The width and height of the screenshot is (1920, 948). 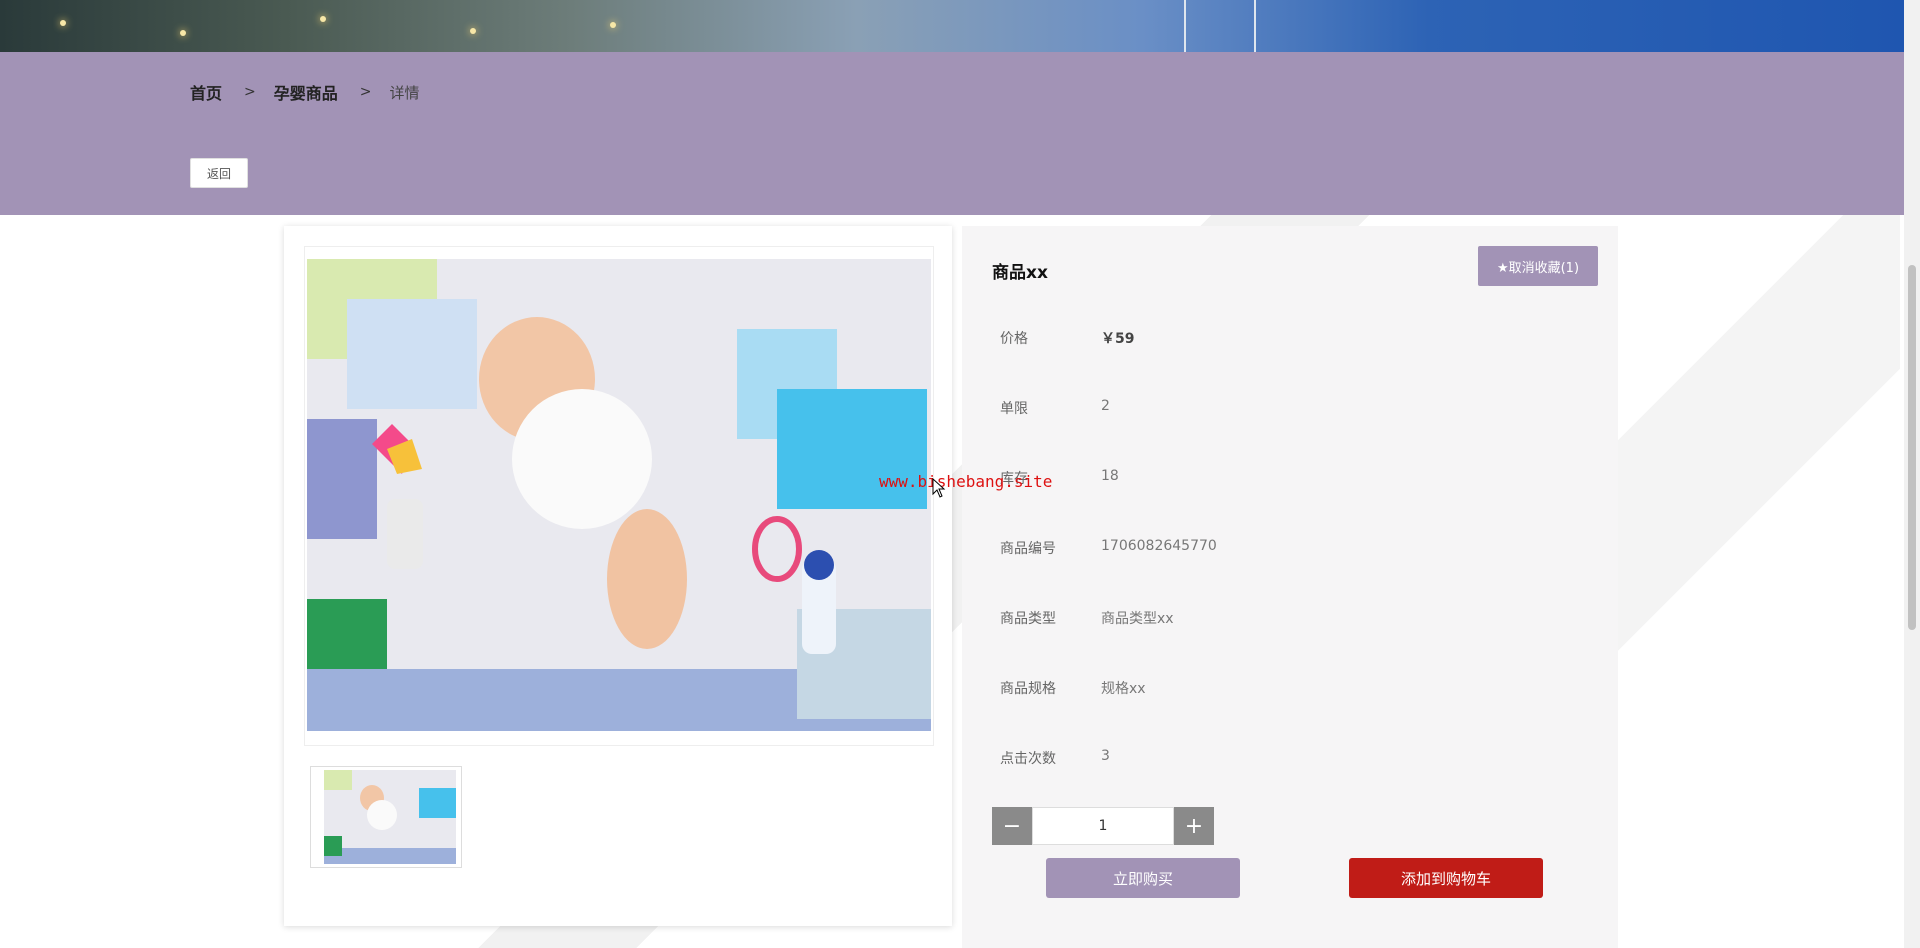 What do you see at coordinates (1067, 338) in the screenshot?
I see `info-row-price: 价格 ￥59` at bounding box center [1067, 338].